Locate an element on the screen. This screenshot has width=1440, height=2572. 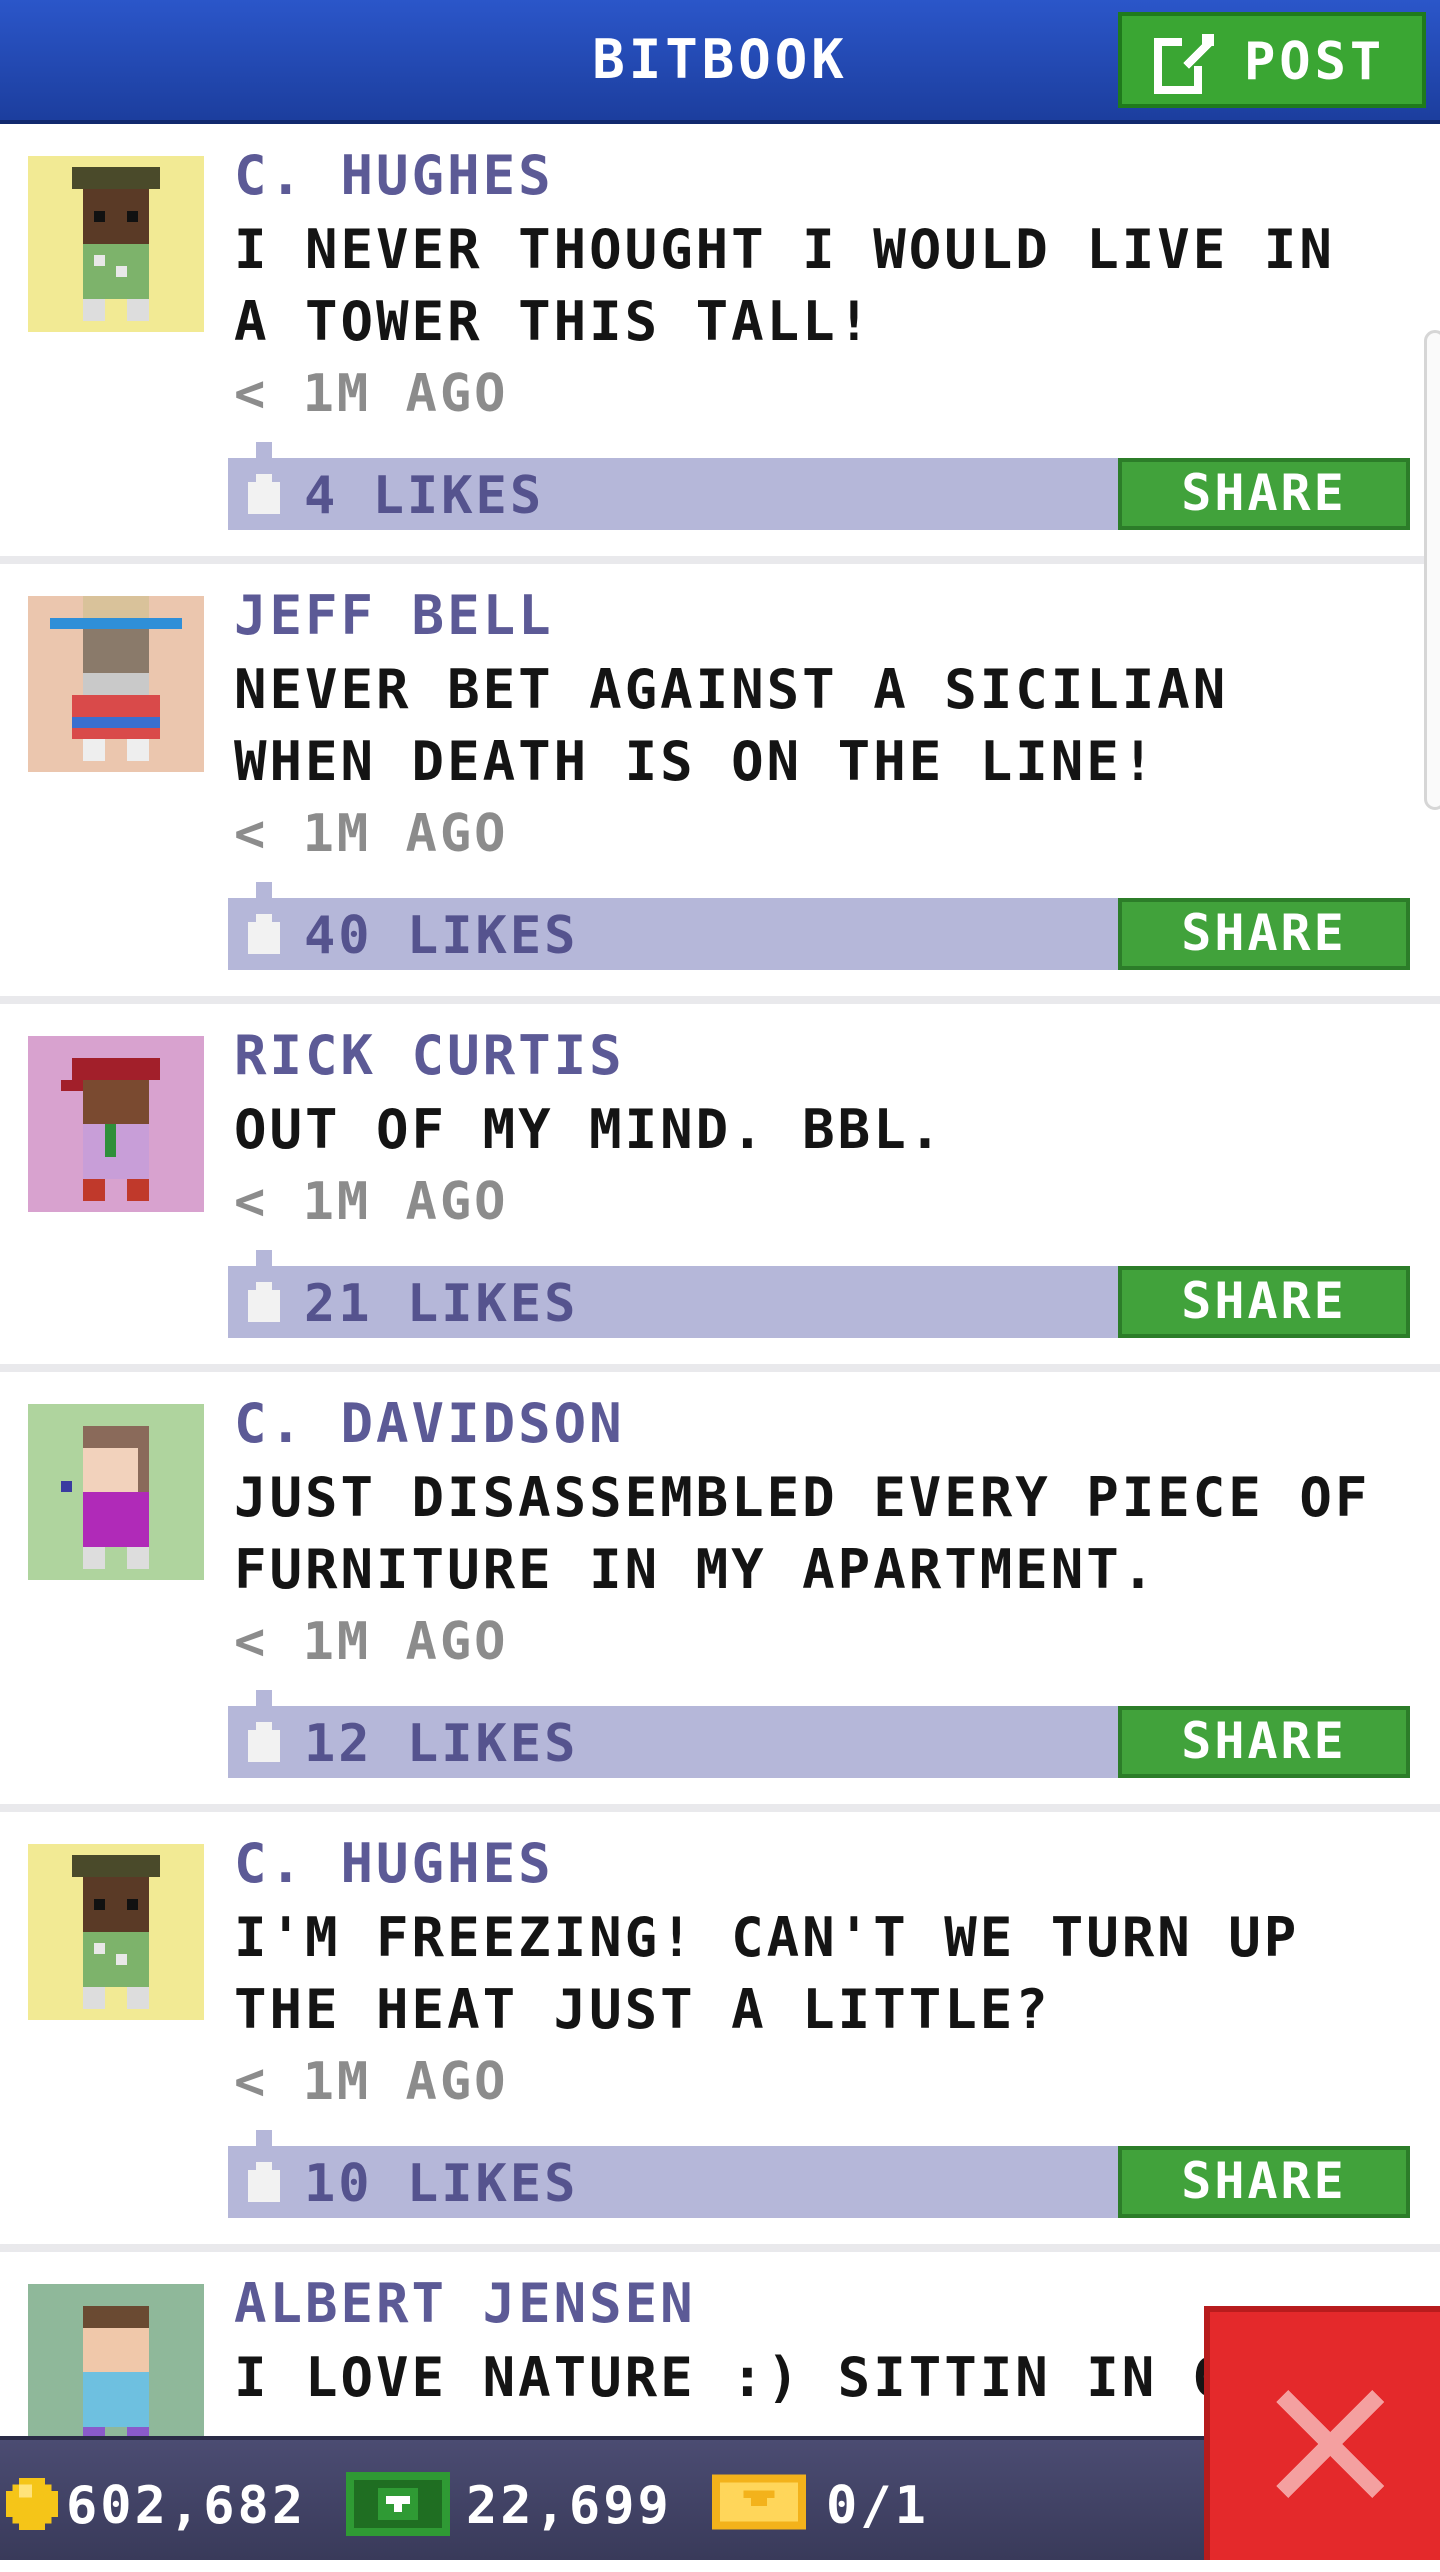
coin-count: 602,682 is located at coordinates (186, 2506).